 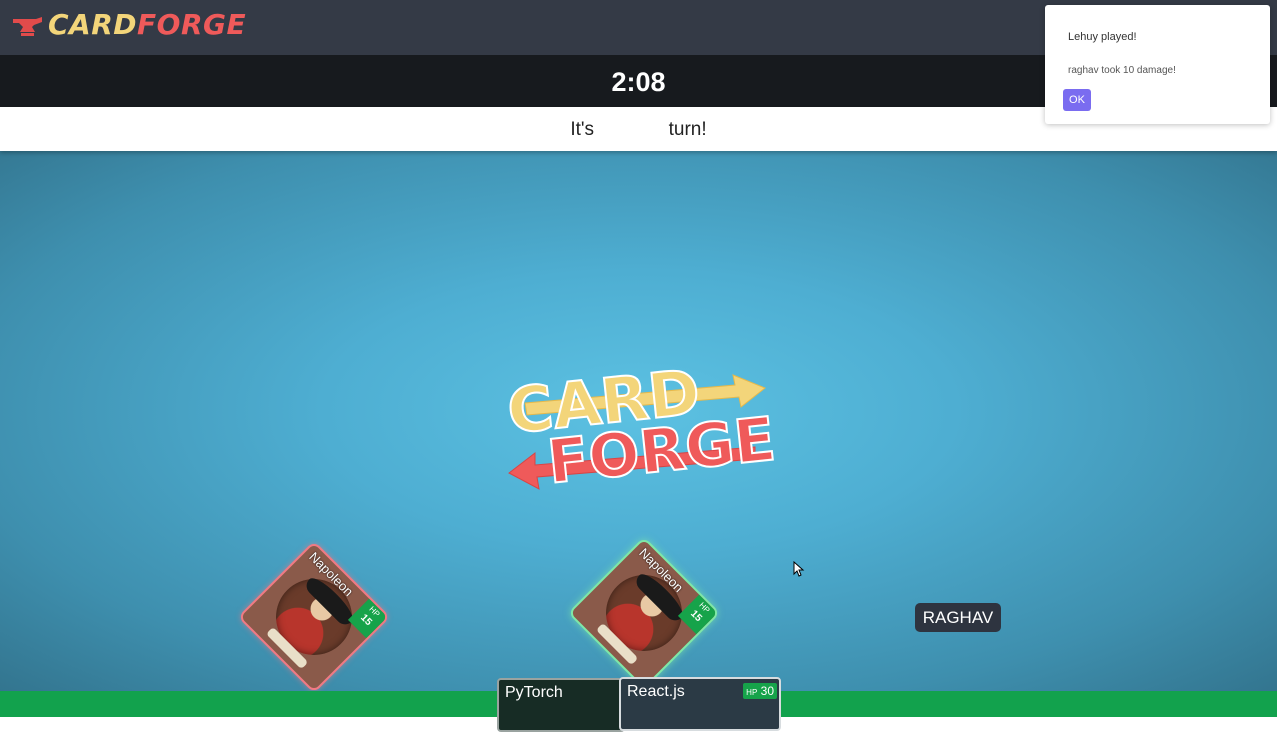 I want to click on cardforge-board-logo: CARD FORGE, so click(x=640, y=425).